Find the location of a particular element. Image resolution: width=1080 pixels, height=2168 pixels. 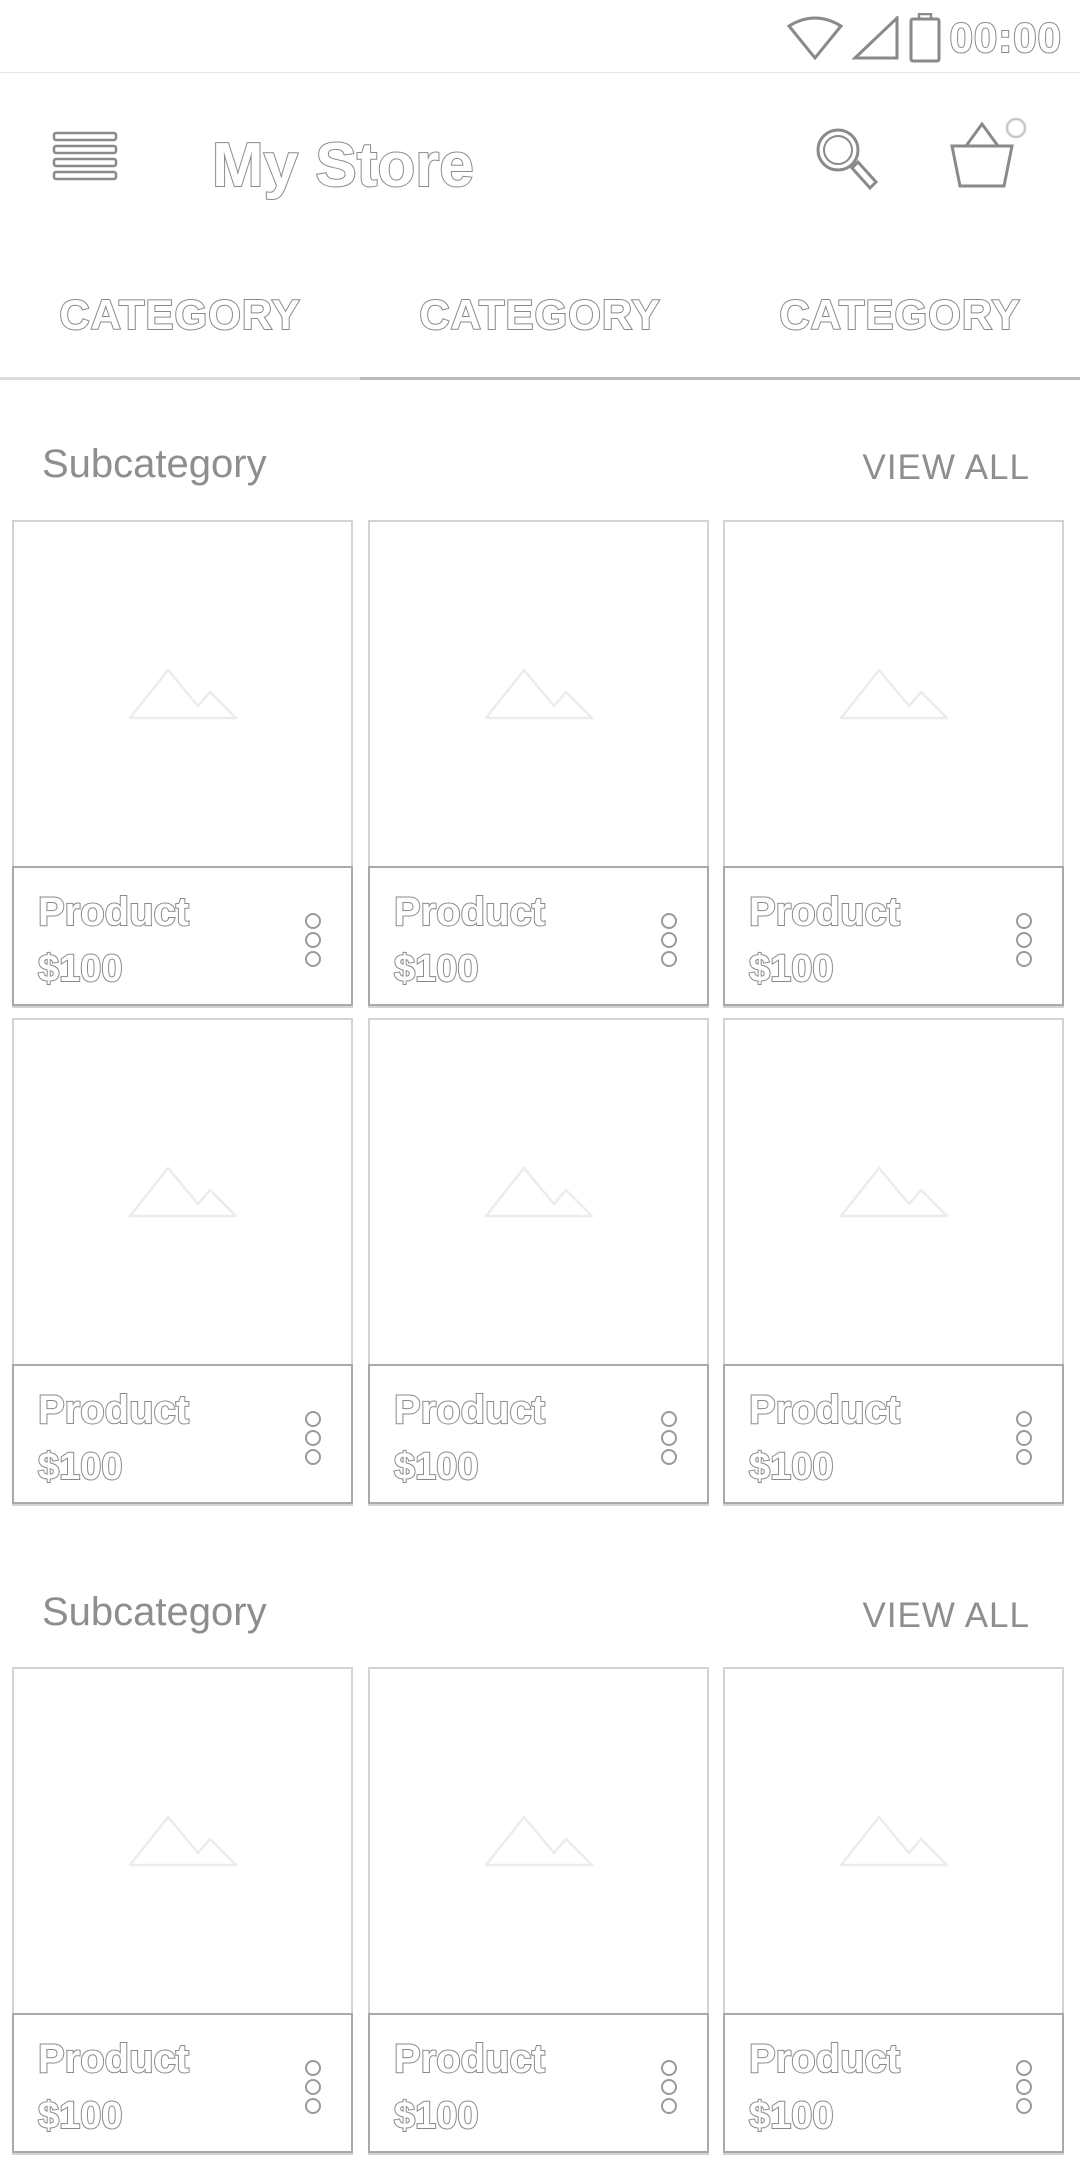

menu-icon is located at coordinates (85, 156).